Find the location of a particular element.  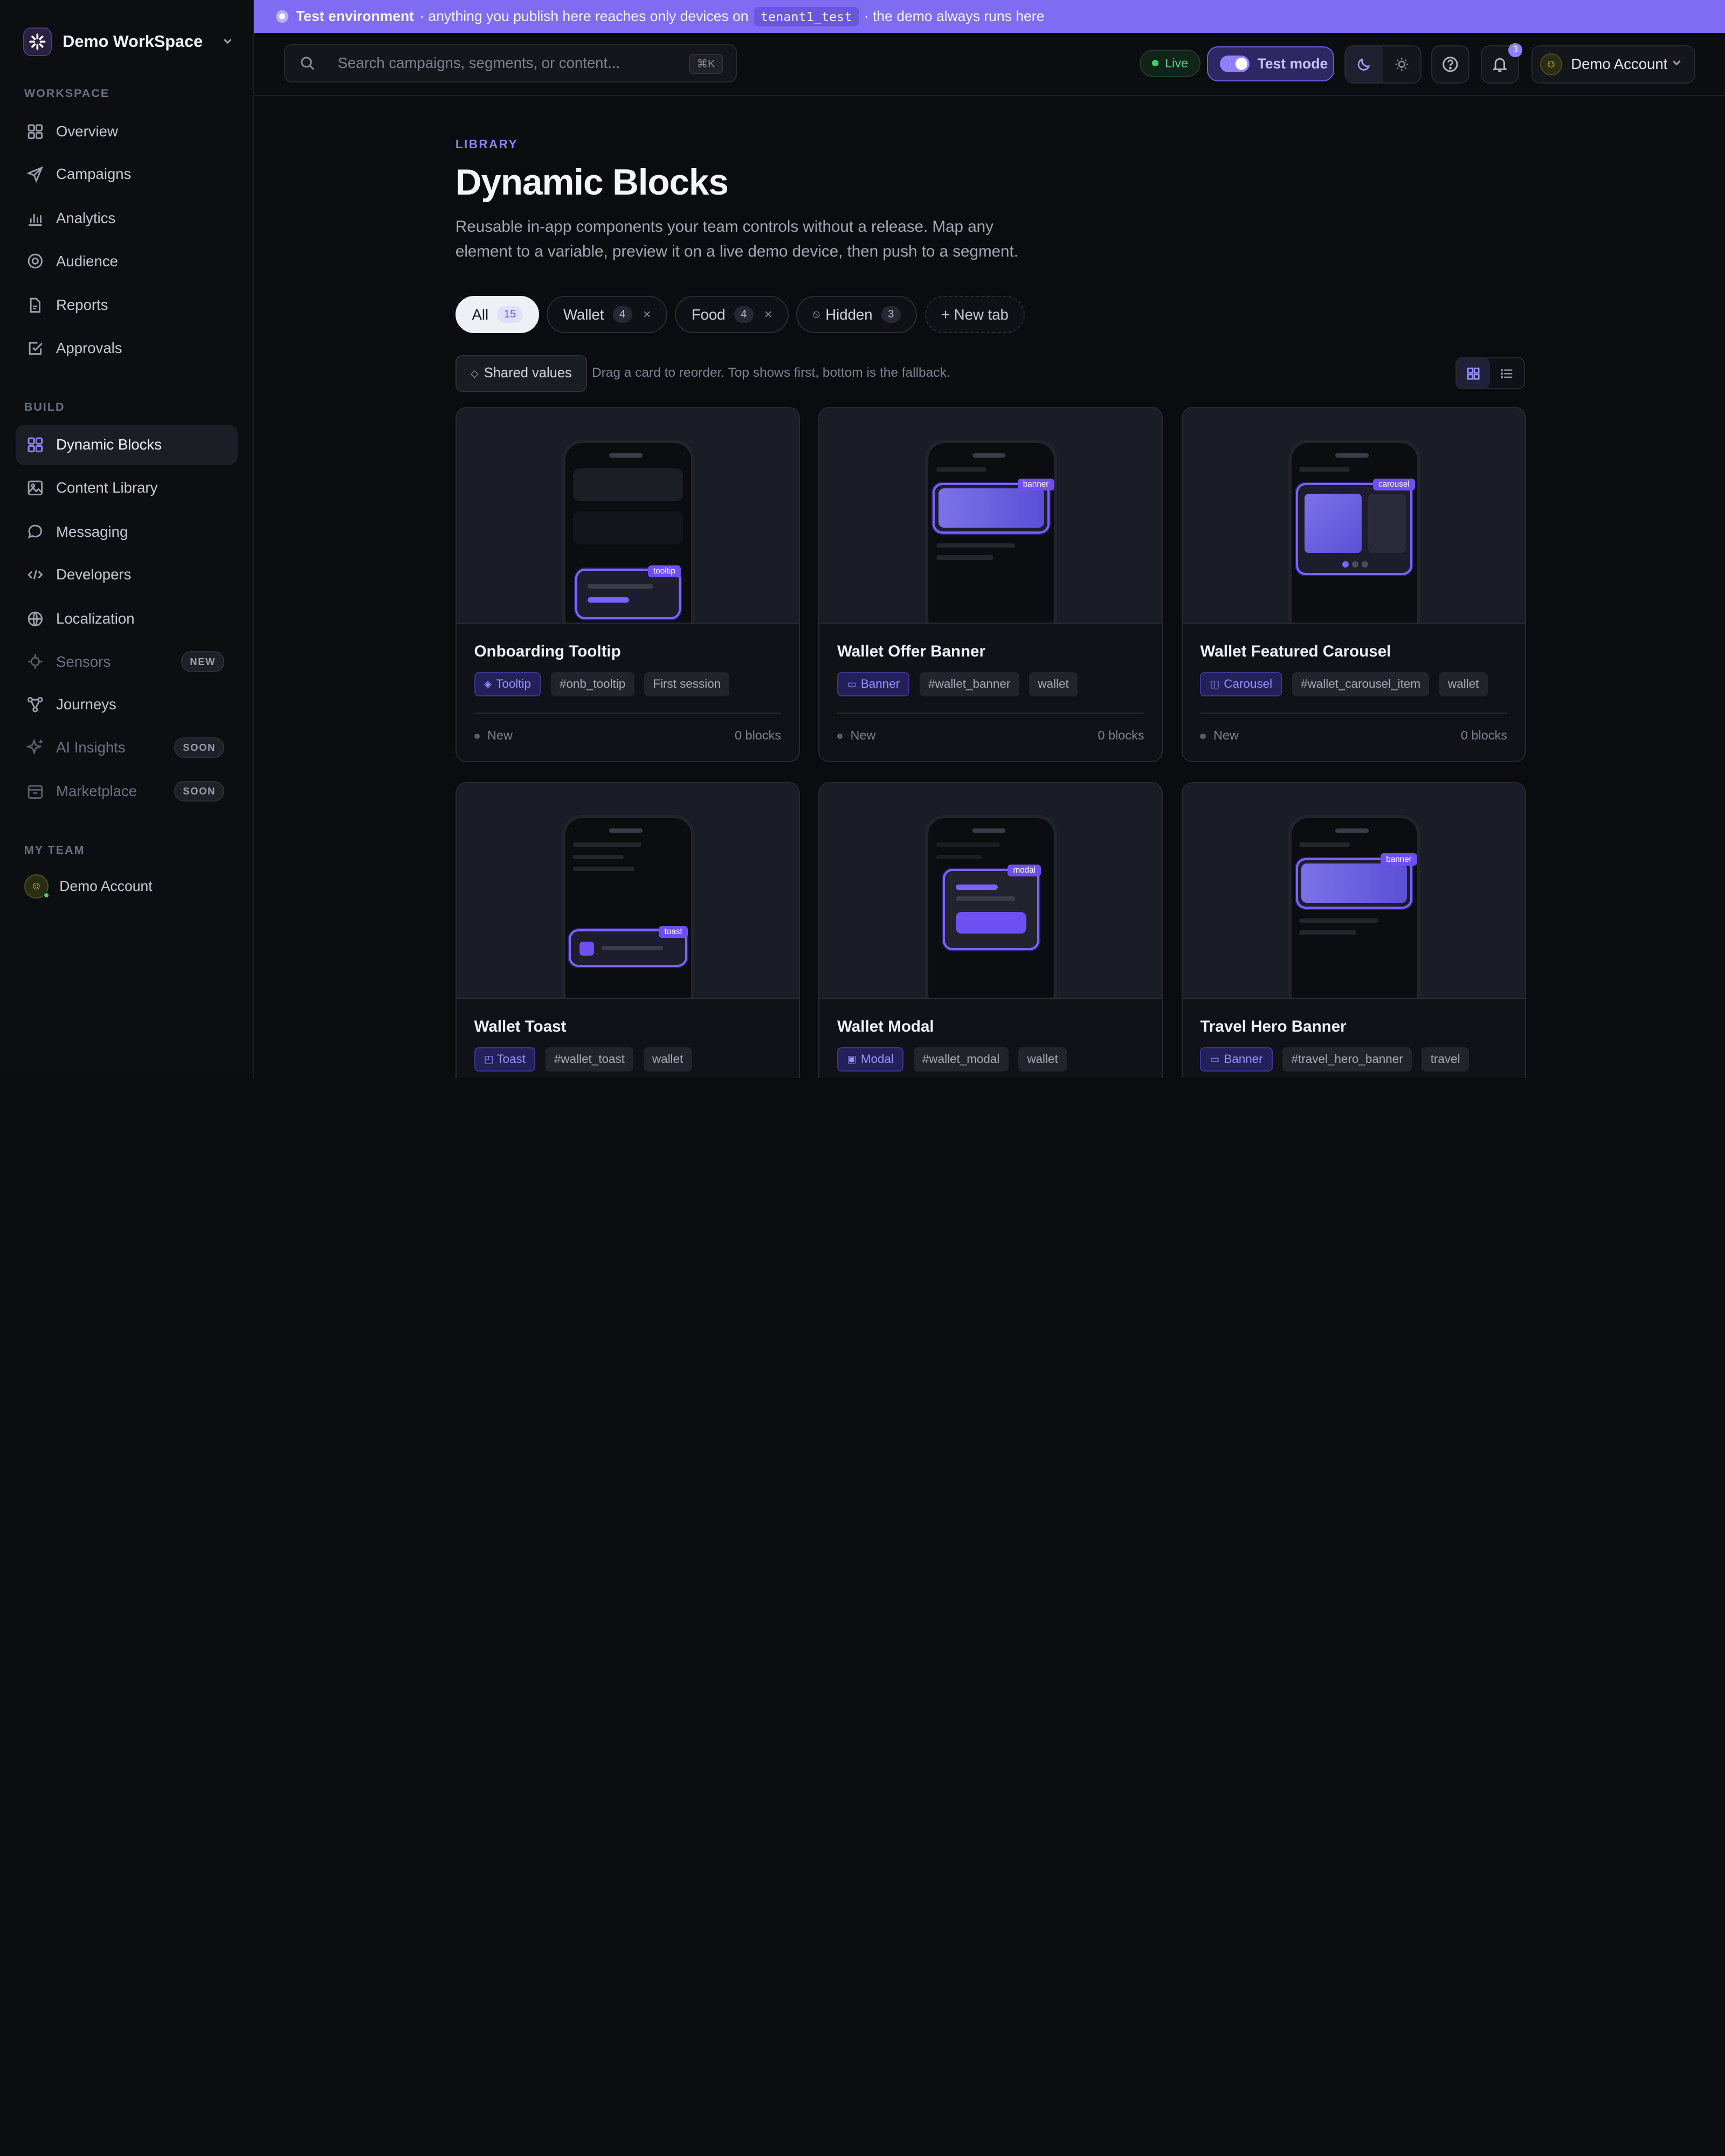

new-tab-button: + New tab is located at coordinates (974, 314).